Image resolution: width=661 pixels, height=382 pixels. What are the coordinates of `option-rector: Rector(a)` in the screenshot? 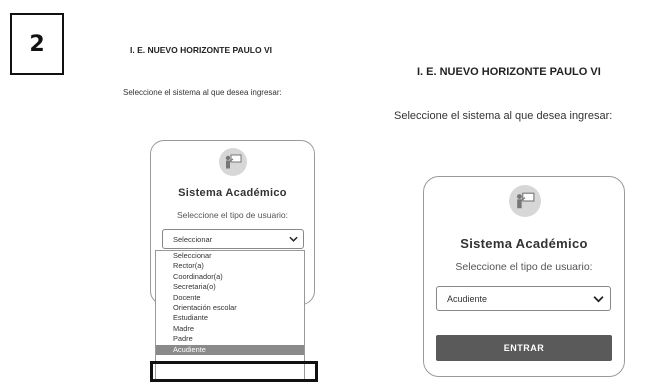 It's located at (230, 266).